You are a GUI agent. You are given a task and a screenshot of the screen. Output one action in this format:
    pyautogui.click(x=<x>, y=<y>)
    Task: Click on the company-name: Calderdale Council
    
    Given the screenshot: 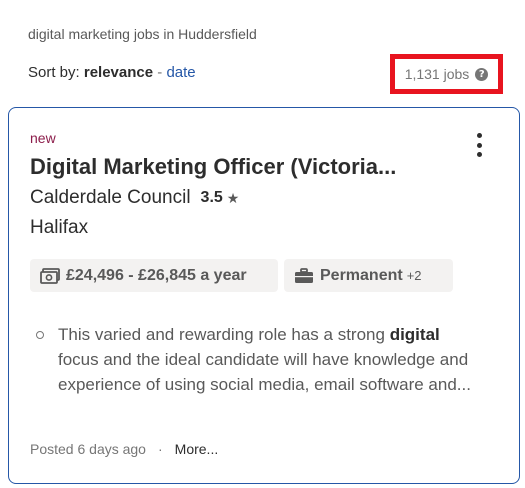 What is the action you would take?
    pyautogui.click(x=110, y=197)
    